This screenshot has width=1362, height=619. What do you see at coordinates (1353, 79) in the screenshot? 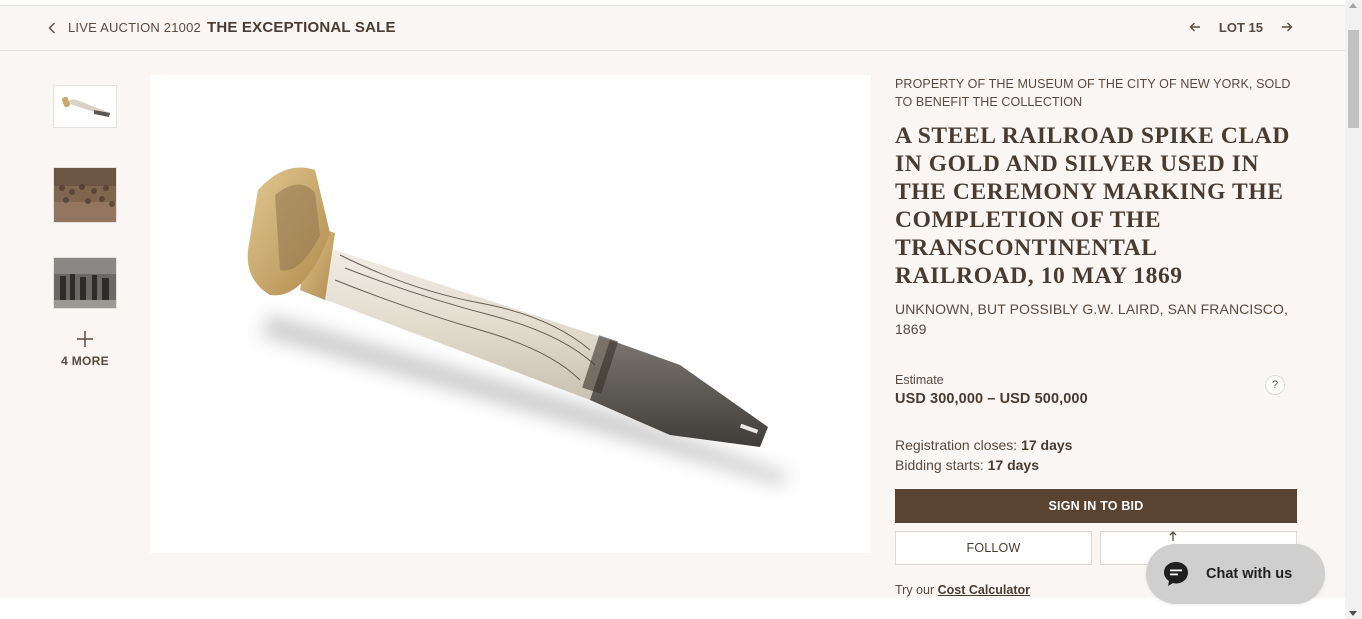
I see `scrollbar-thumb` at bounding box center [1353, 79].